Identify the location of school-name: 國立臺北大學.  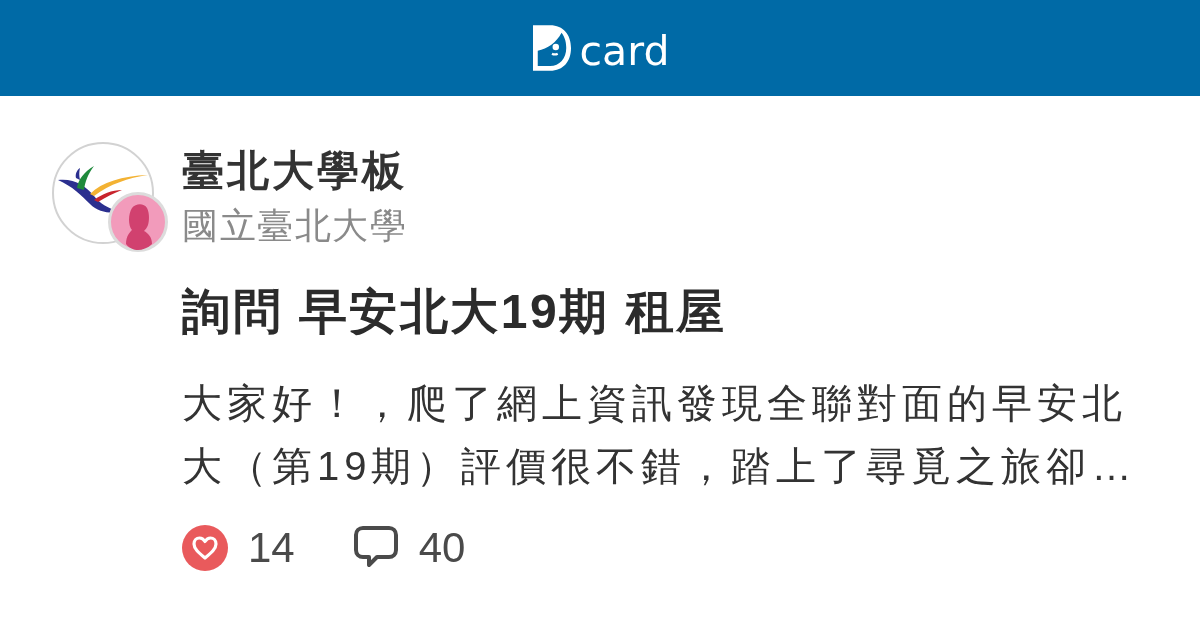
(295, 226).